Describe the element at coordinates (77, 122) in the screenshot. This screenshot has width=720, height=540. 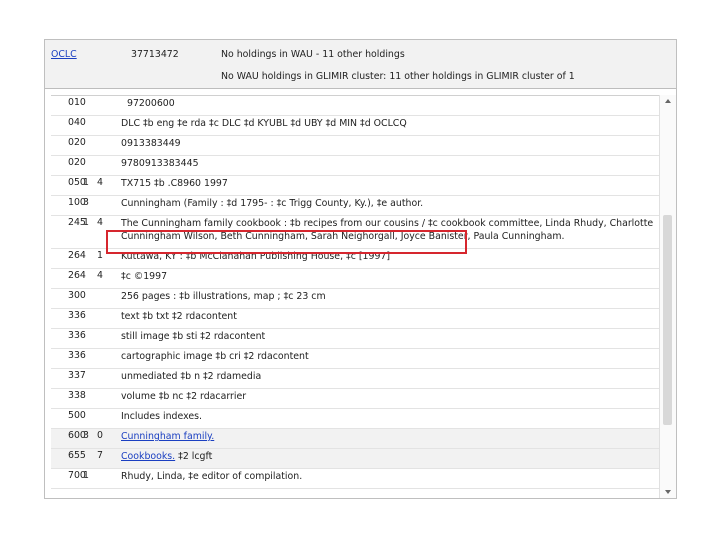
I see `field-tag: 040` at that location.